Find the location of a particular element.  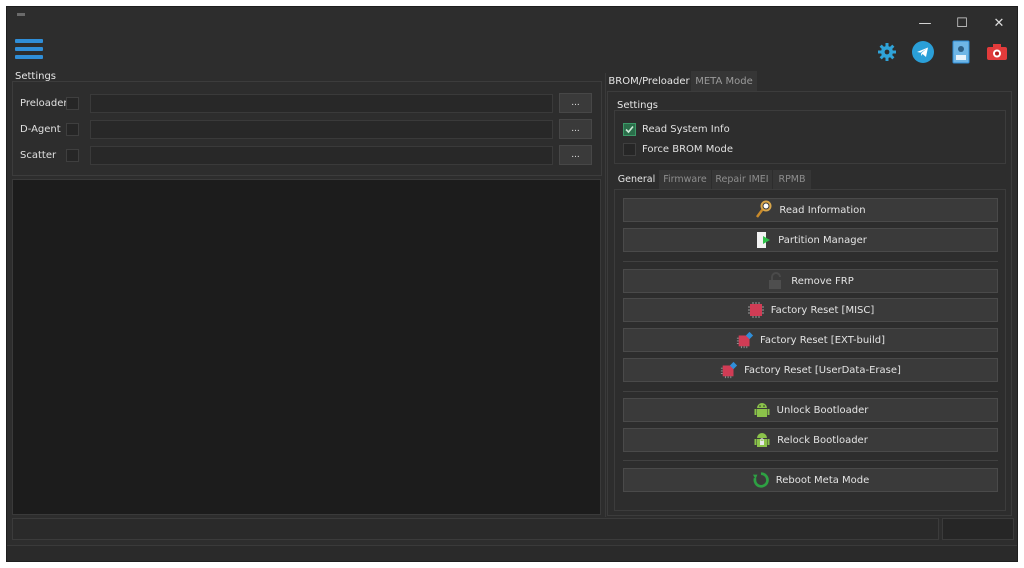

force-brom-mode-option: Force BROM Mode is located at coordinates (678, 149).